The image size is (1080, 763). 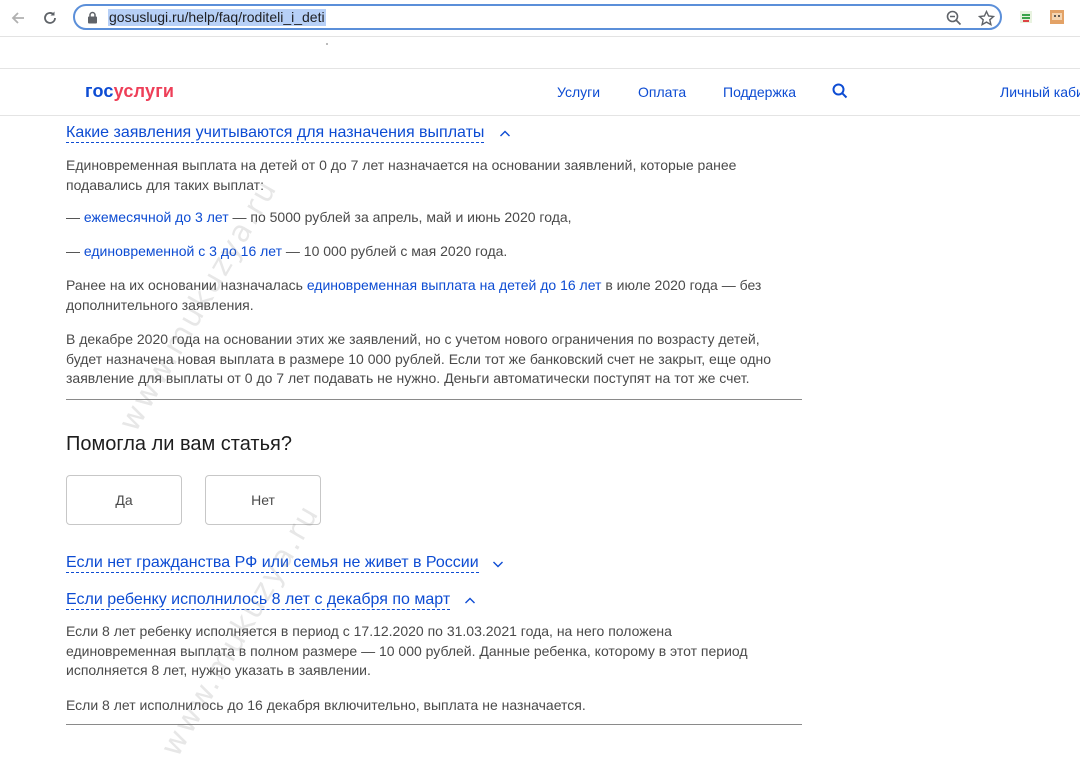 I want to click on nav-services: Услуги, so click(x=578, y=92).